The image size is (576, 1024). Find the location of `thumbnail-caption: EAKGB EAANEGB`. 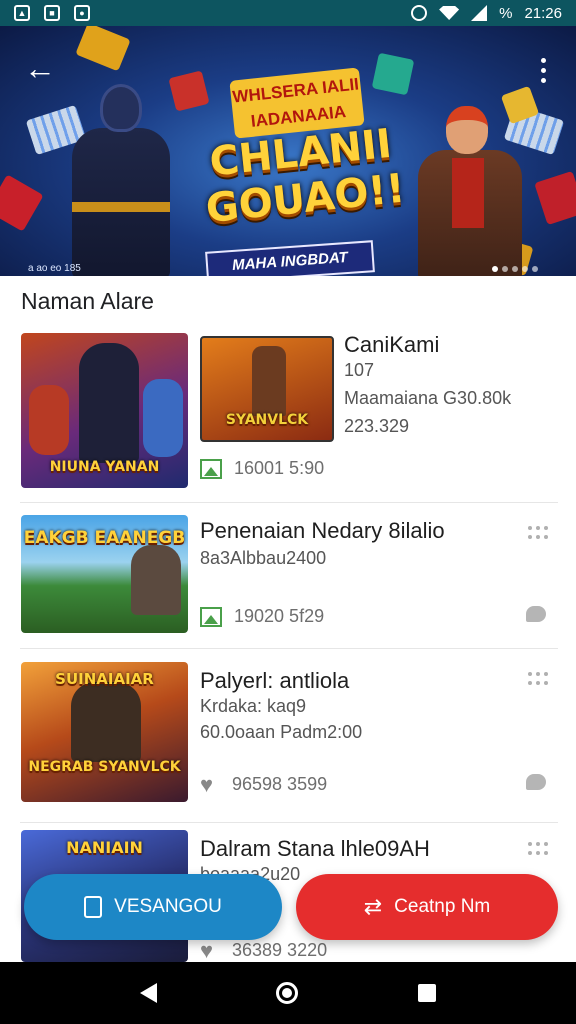

thumbnail-caption: EAKGB EAANEGB is located at coordinates (104, 538).